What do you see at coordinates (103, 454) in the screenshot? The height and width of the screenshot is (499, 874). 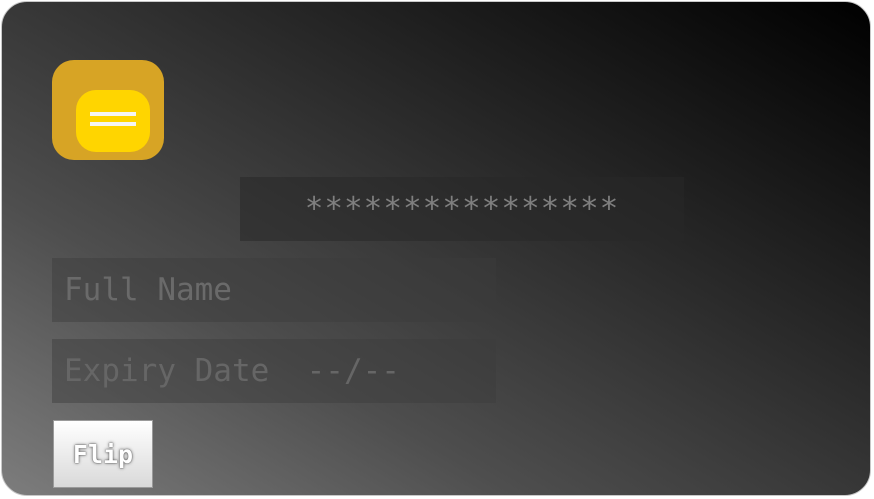 I see `flip-button: Flip` at bounding box center [103, 454].